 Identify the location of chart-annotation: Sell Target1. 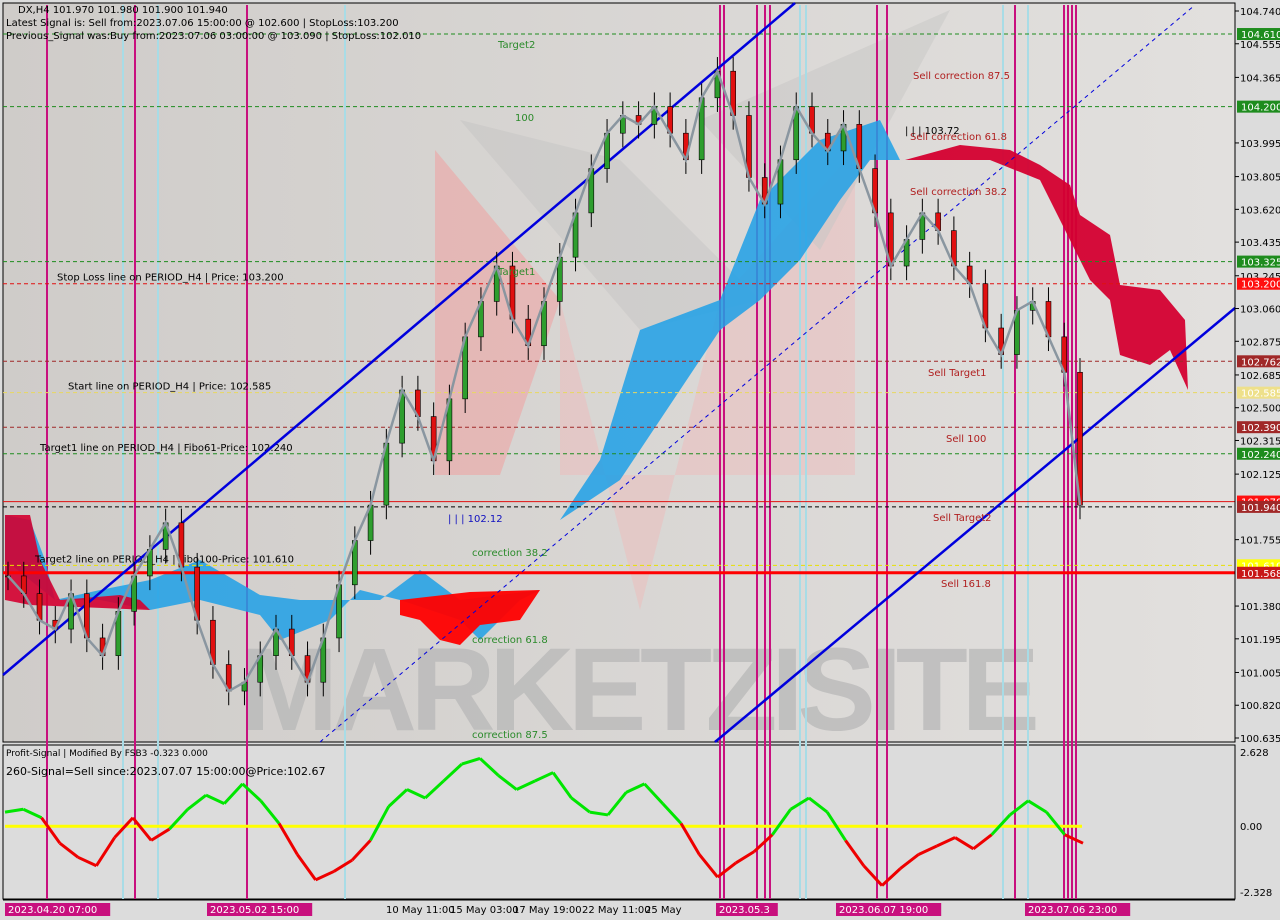
(957, 373).